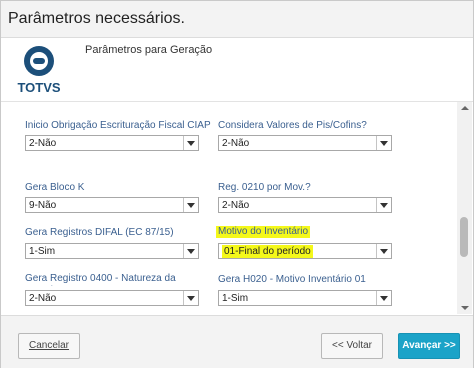  I want to click on select-ciap-value: 2-Não, so click(43, 143).